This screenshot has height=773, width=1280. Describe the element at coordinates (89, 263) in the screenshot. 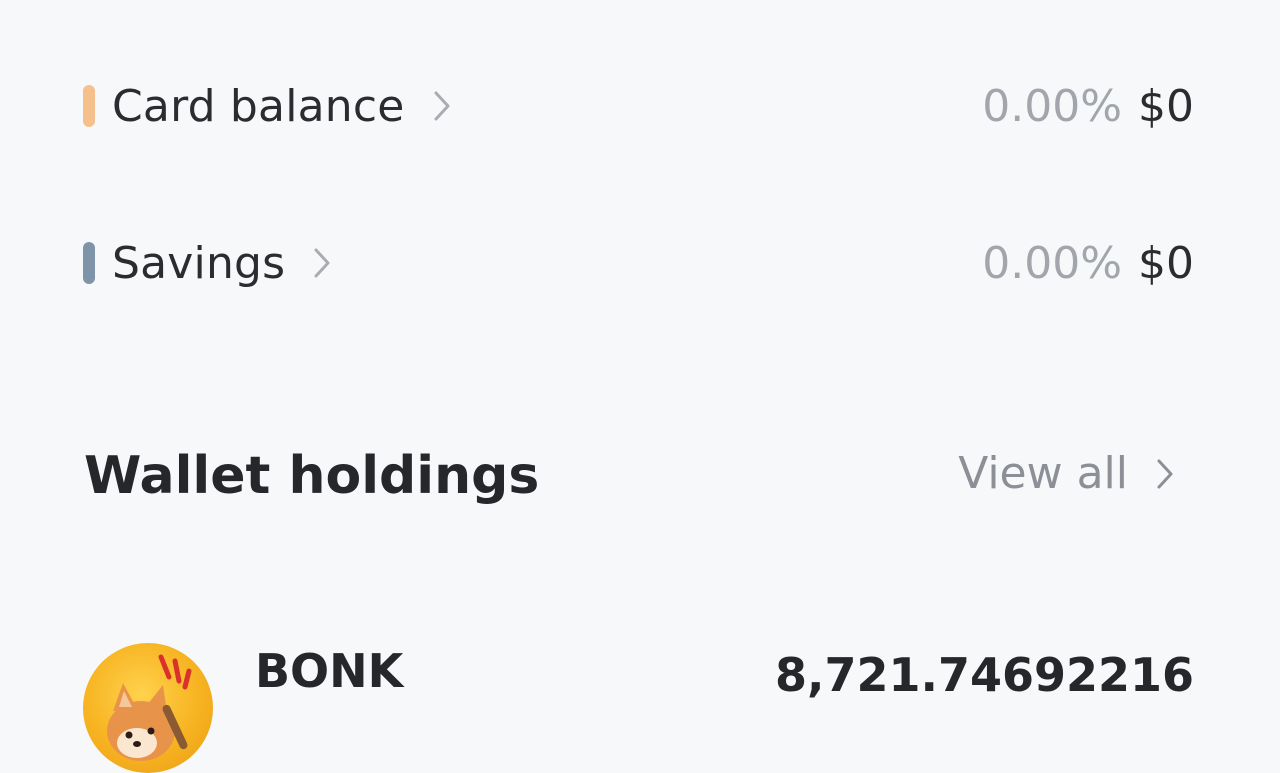

I see `savings-color-bar` at that location.